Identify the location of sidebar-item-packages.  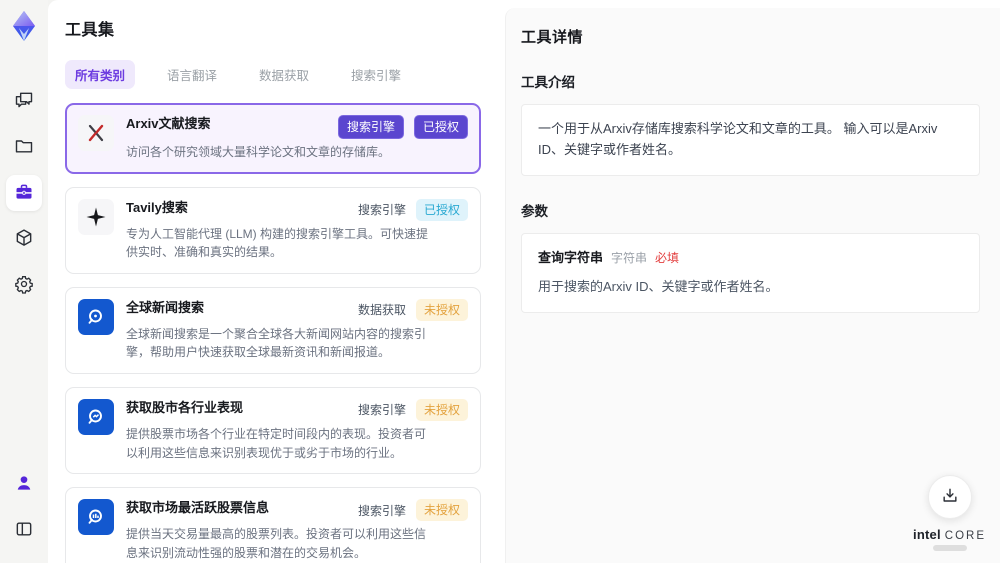
(24, 239).